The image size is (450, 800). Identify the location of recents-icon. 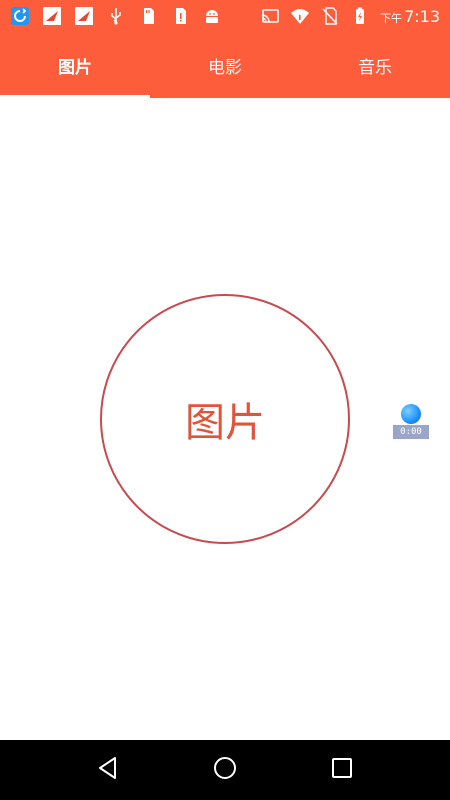
(342, 770).